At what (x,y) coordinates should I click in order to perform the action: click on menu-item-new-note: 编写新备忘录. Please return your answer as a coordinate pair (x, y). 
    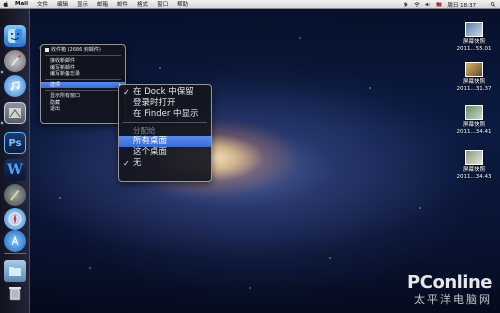
    Looking at the image, I should click on (83, 74).